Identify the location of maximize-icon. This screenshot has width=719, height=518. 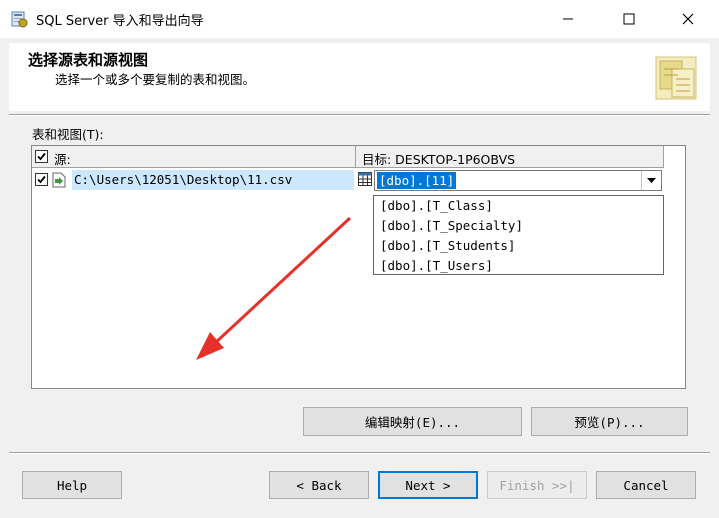
(629, 19).